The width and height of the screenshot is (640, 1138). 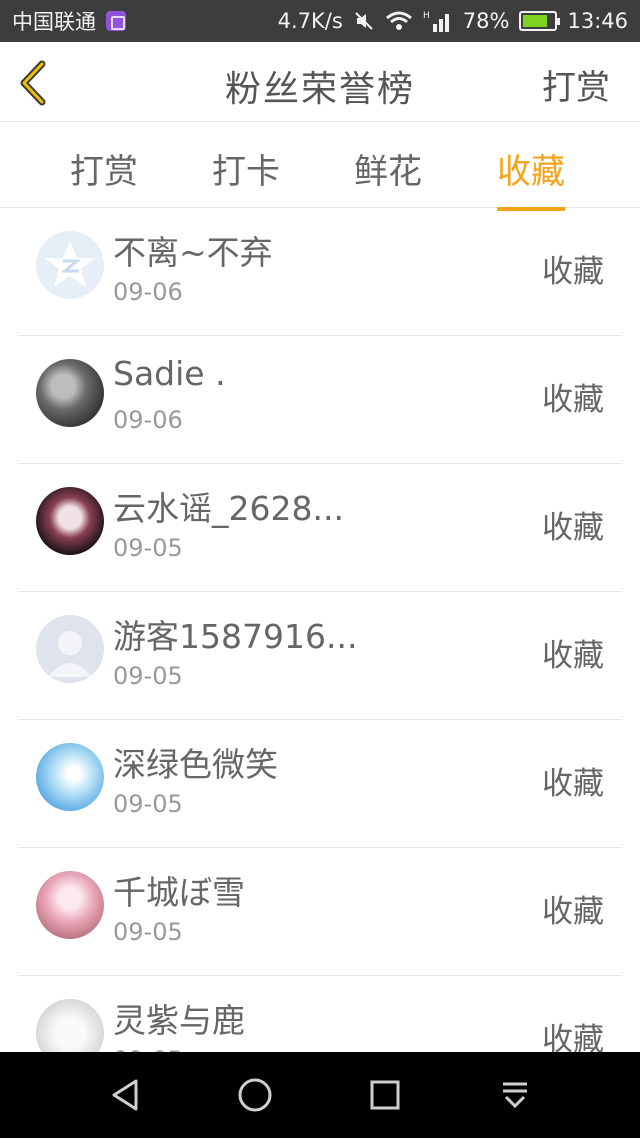 I want to click on app-notification-icon, so click(x=116, y=21).